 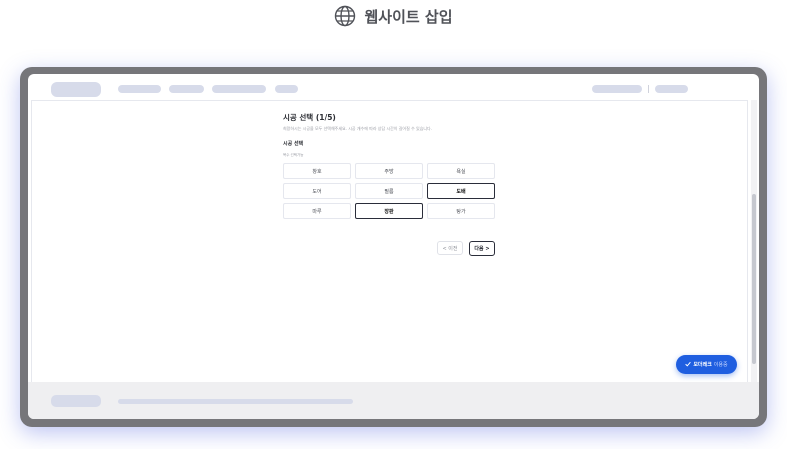 What do you see at coordinates (76, 89) in the screenshot?
I see `logo-placeholder` at bounding box center [76, 89].